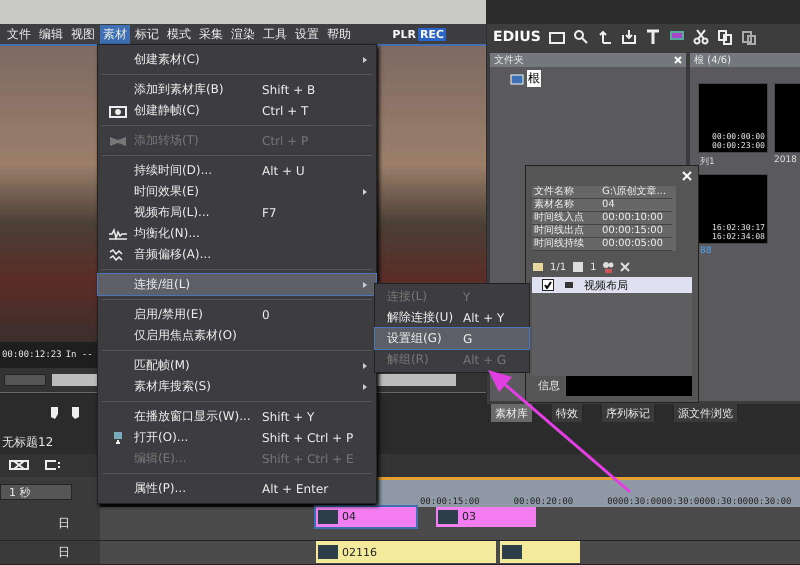 The width and height of the screenshot is (800, 565). What do you see at coordinates (628, 413) in the screenshot?
I see `panel-tab: 序列标记` at bounding box center [628, 413].